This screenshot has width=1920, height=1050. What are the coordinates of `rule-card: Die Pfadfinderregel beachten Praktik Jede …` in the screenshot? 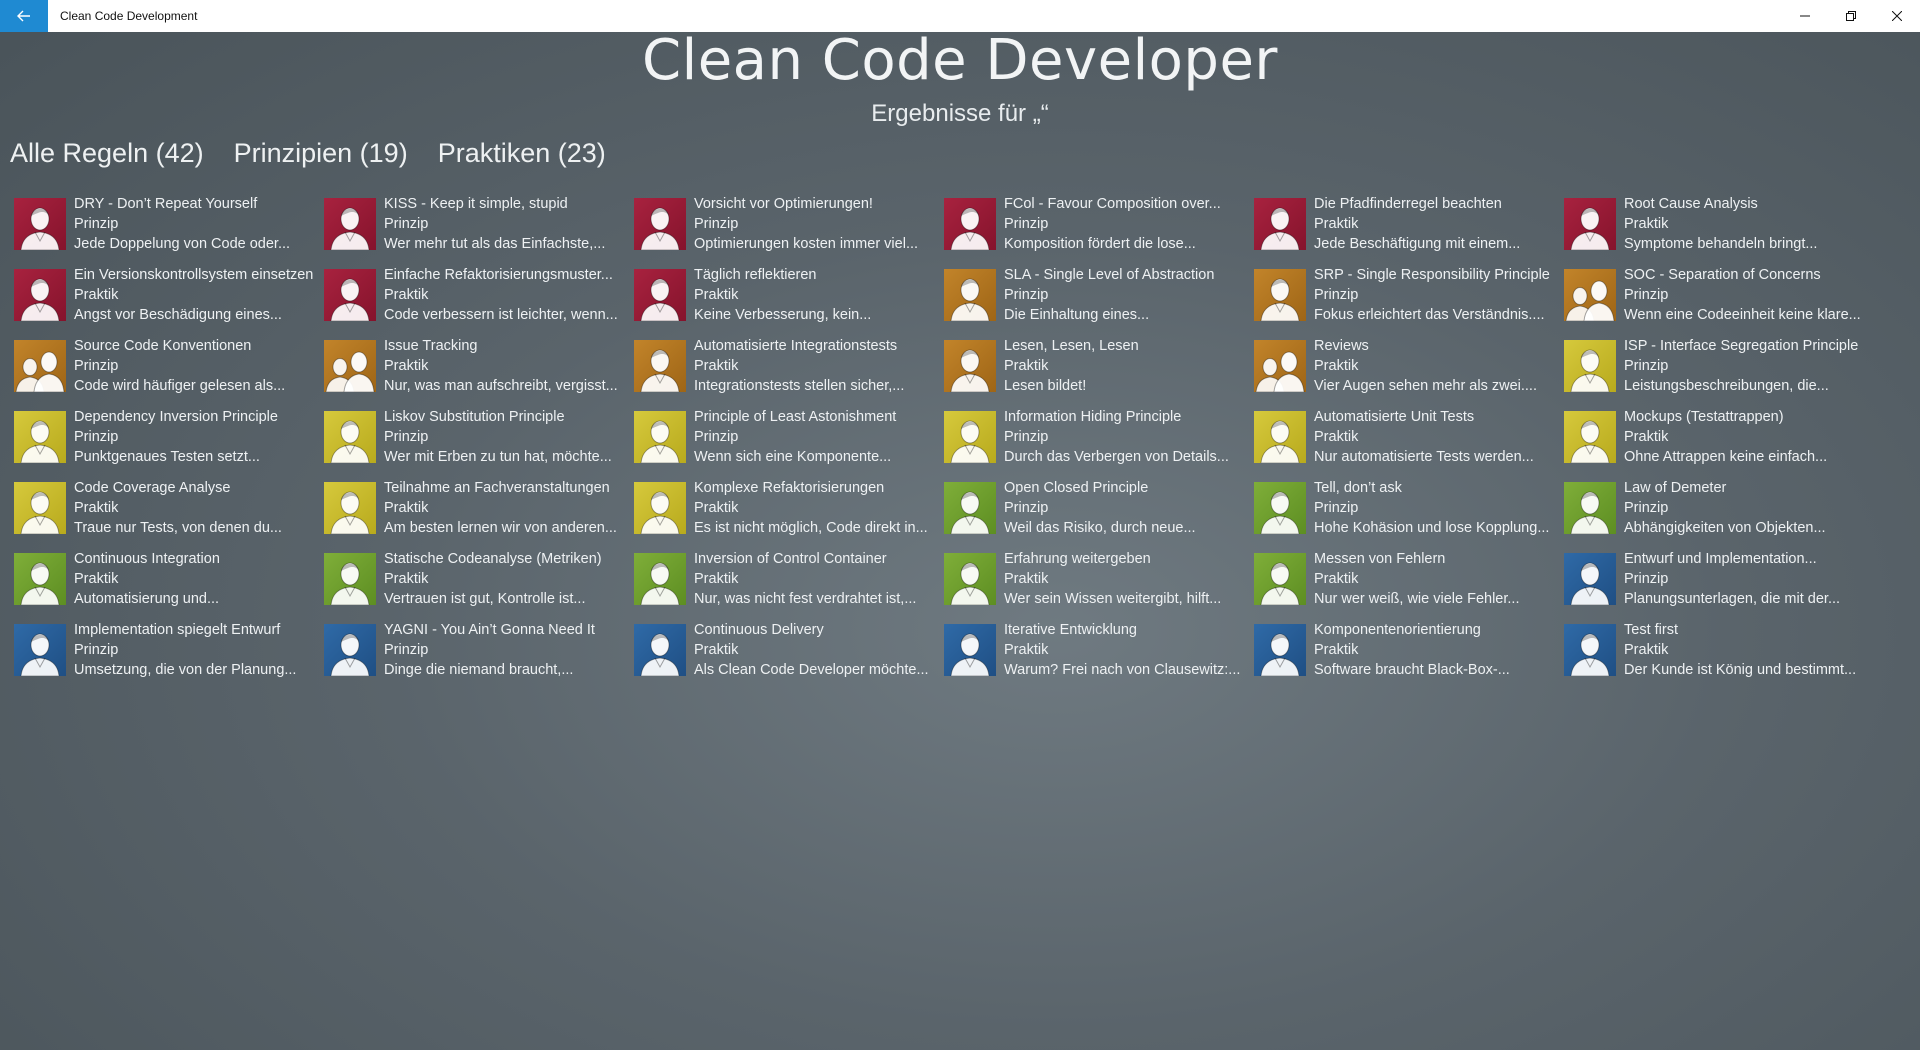 It's located at (1409, 229).